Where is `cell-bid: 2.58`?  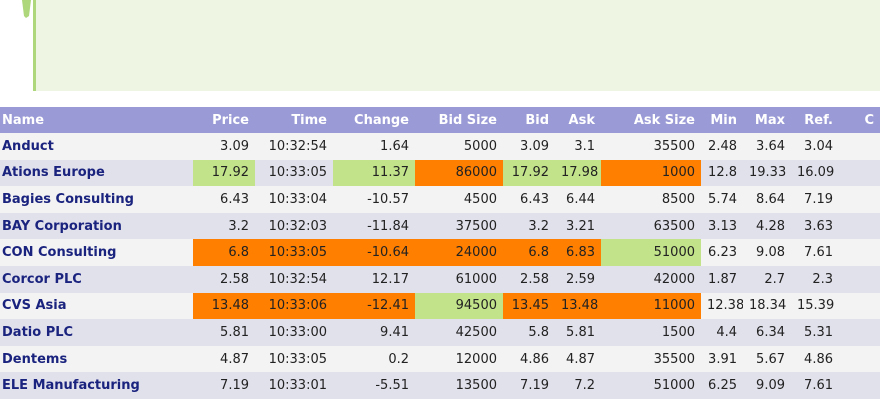
cell-bid: 2.58 is located at coordinates (529, 279).